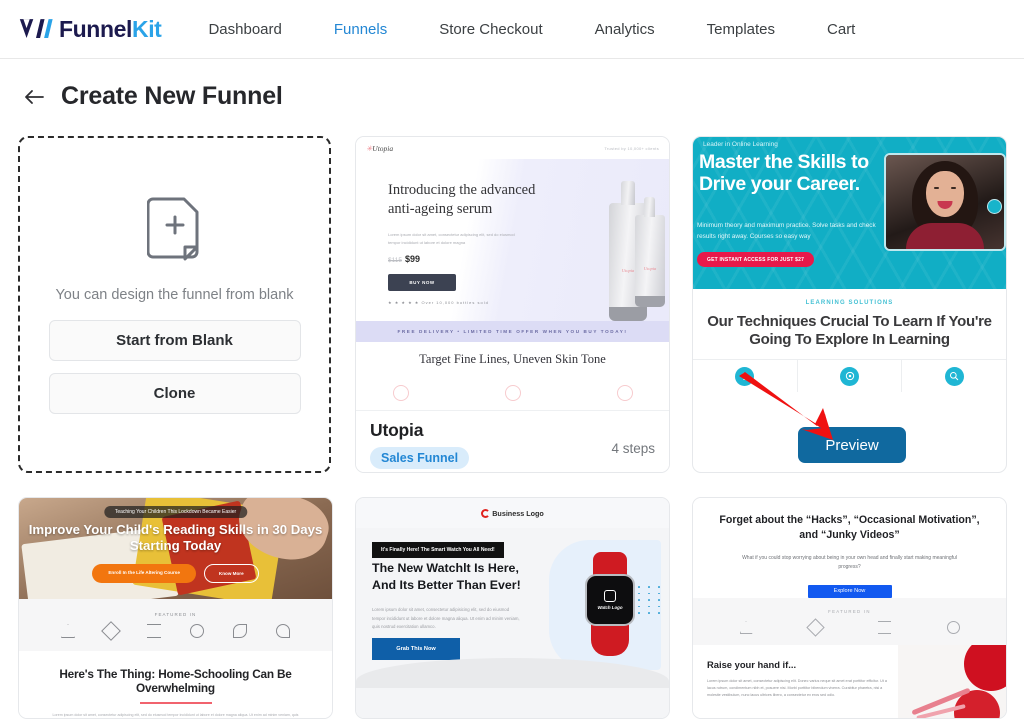 Image resolution: width=1024 pixels, height=719 pixels. Describe the element at coordinates (631, 148) in the screenshot. I see `utopia-thumb-trust: Trusted by 10,000+ clients` at that location.